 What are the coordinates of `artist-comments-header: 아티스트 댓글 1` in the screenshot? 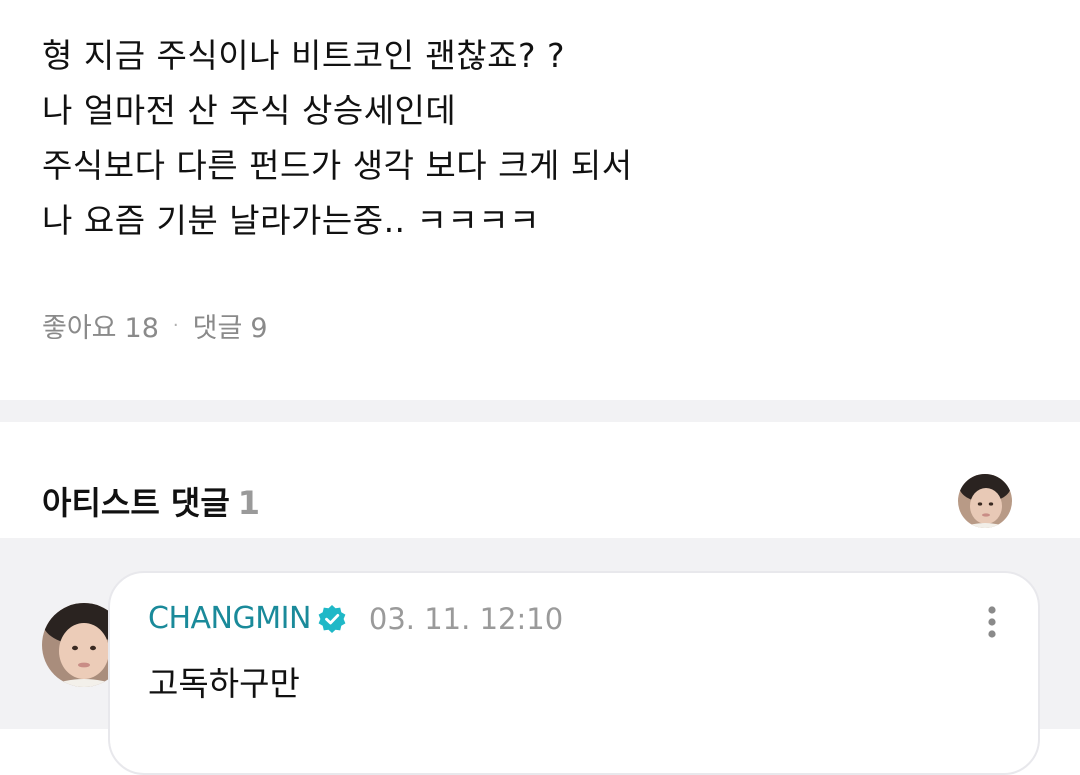 It's located at (540, 480).